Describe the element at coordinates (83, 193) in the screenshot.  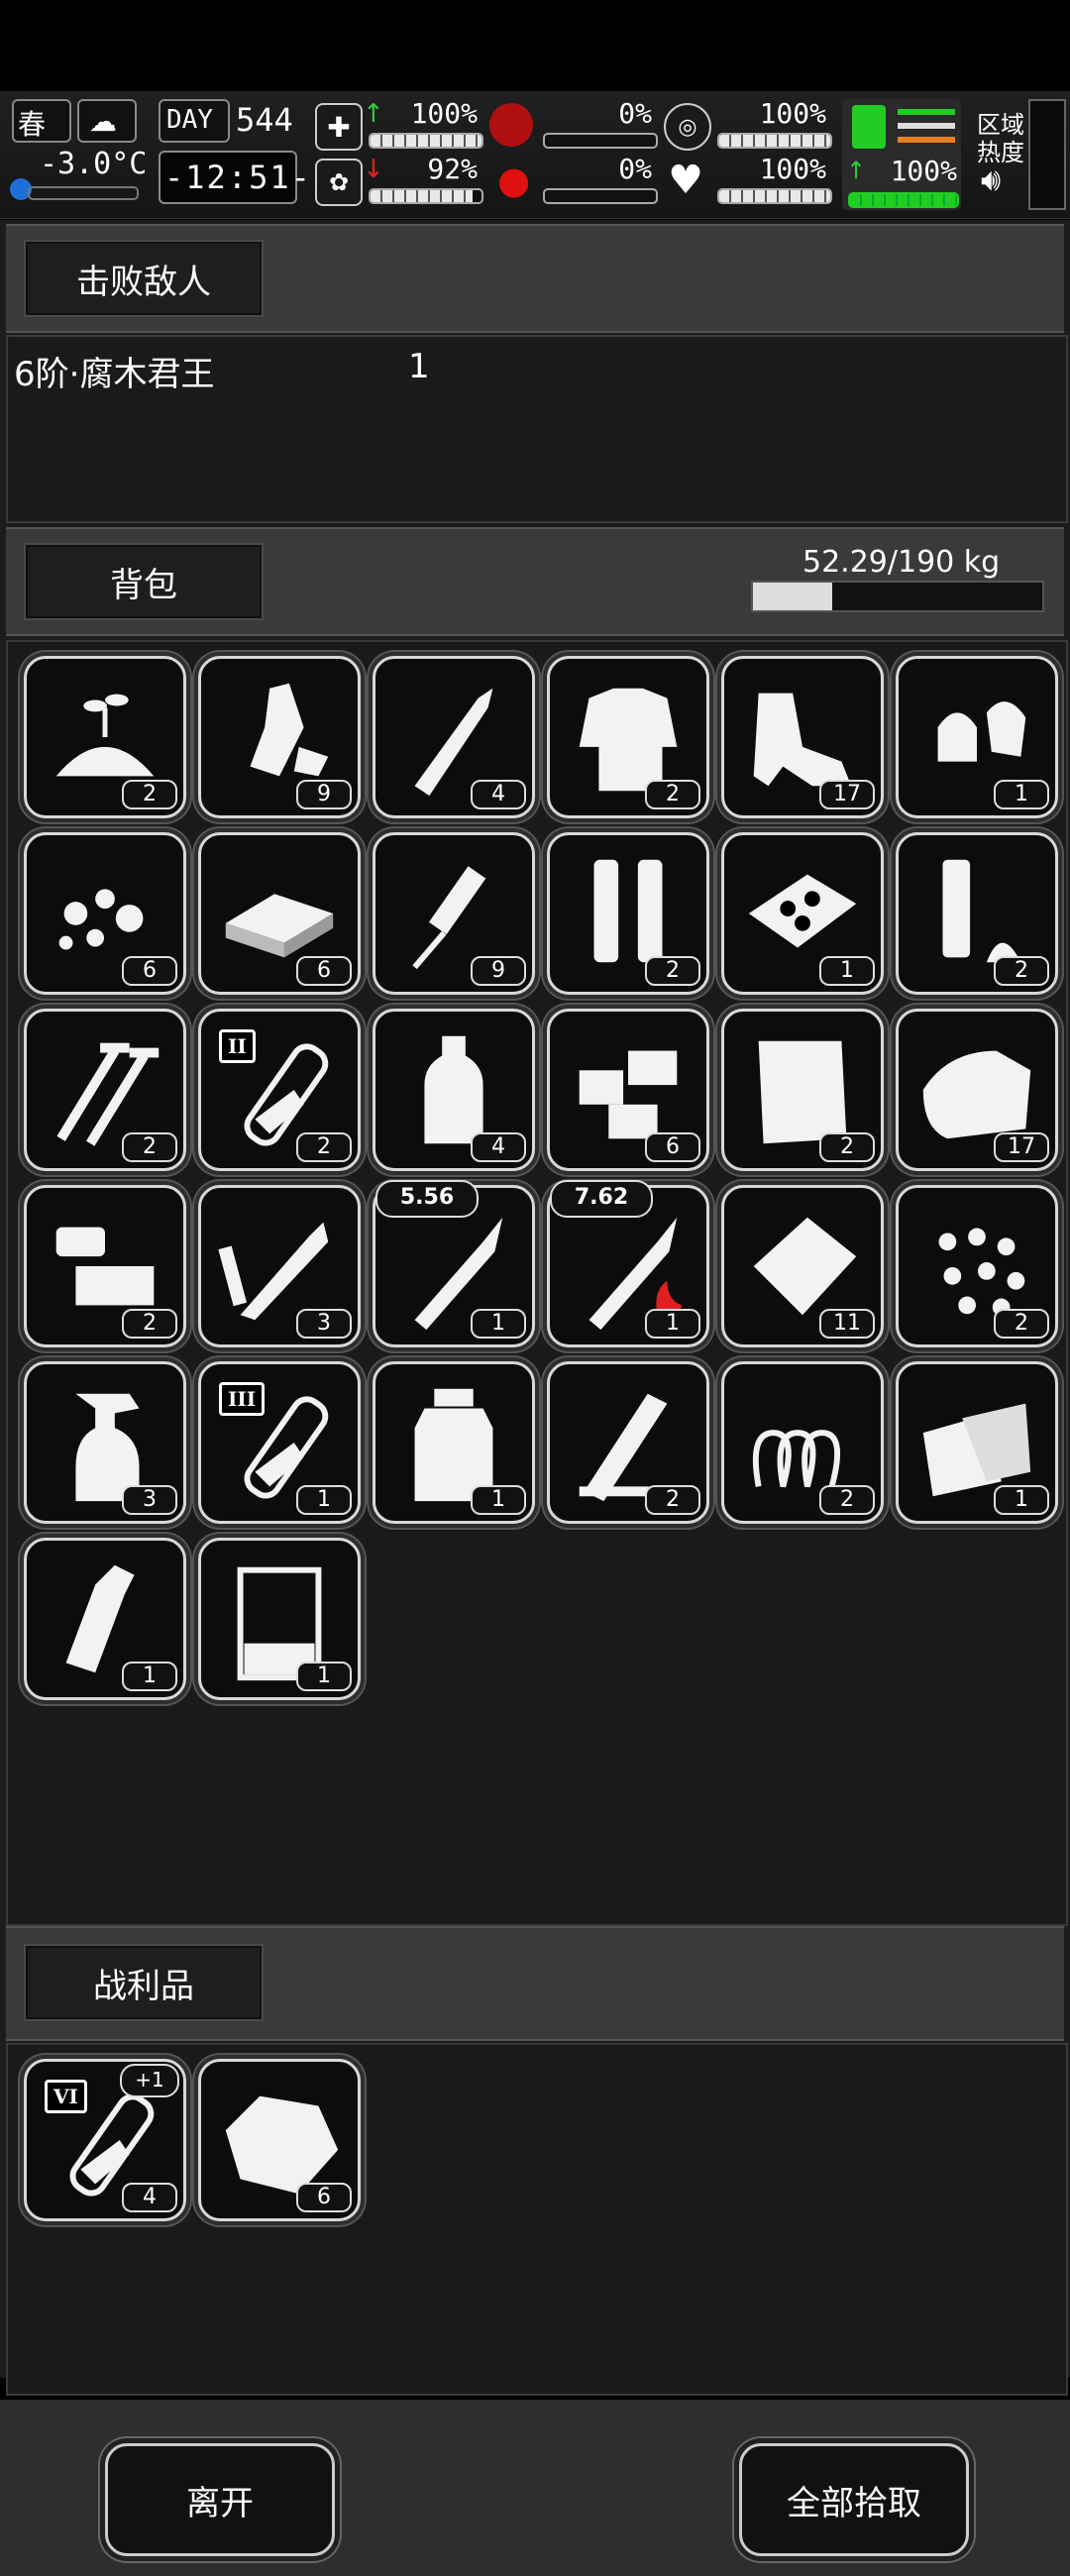
I see `temperature-bar` at that location.